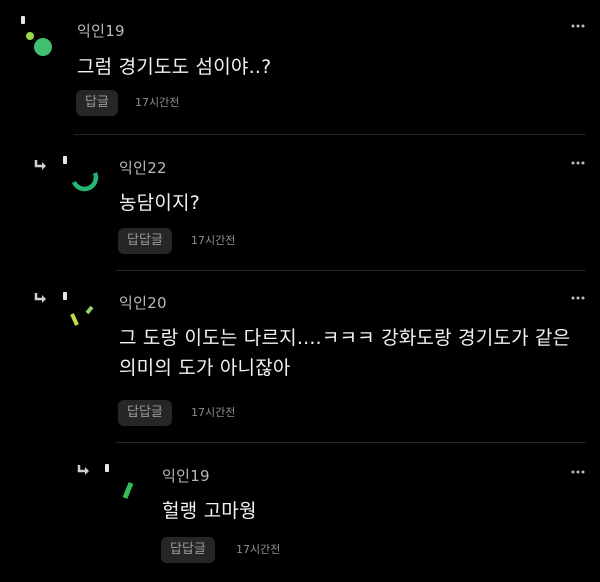  I want to click on comment-author: 익인20, so click(143, 302).